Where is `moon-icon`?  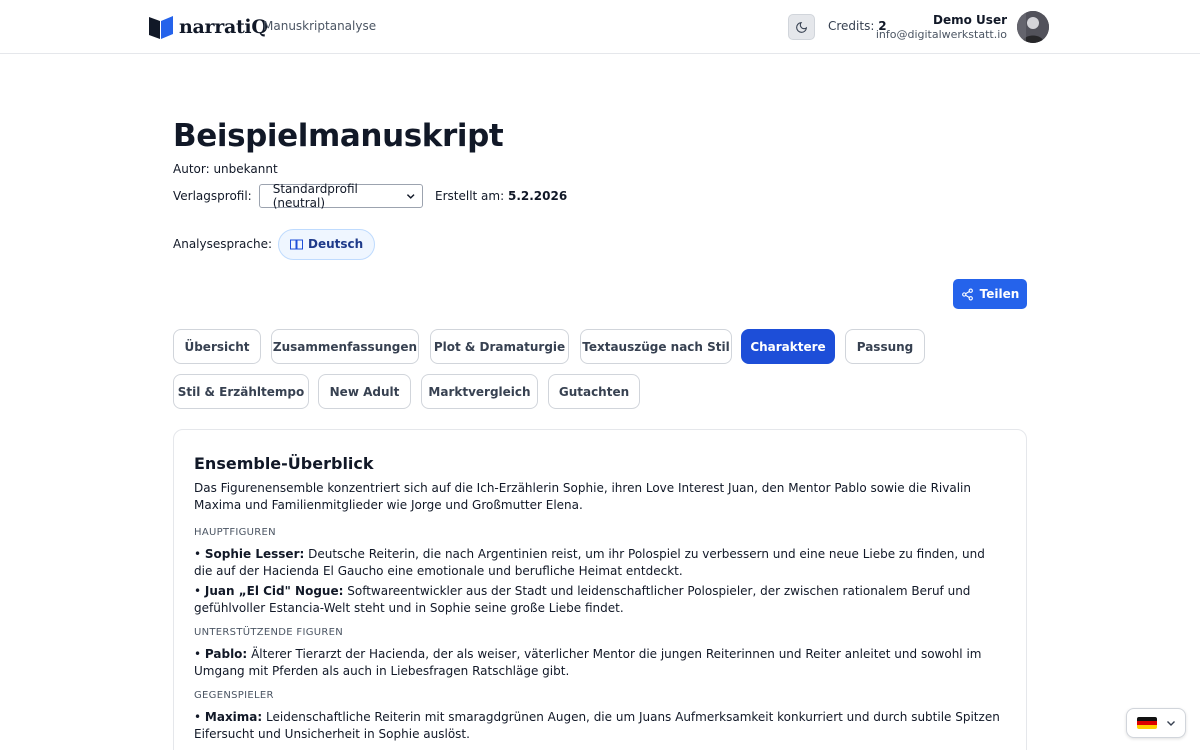 moon-icon is located at coordinates (802, 27).